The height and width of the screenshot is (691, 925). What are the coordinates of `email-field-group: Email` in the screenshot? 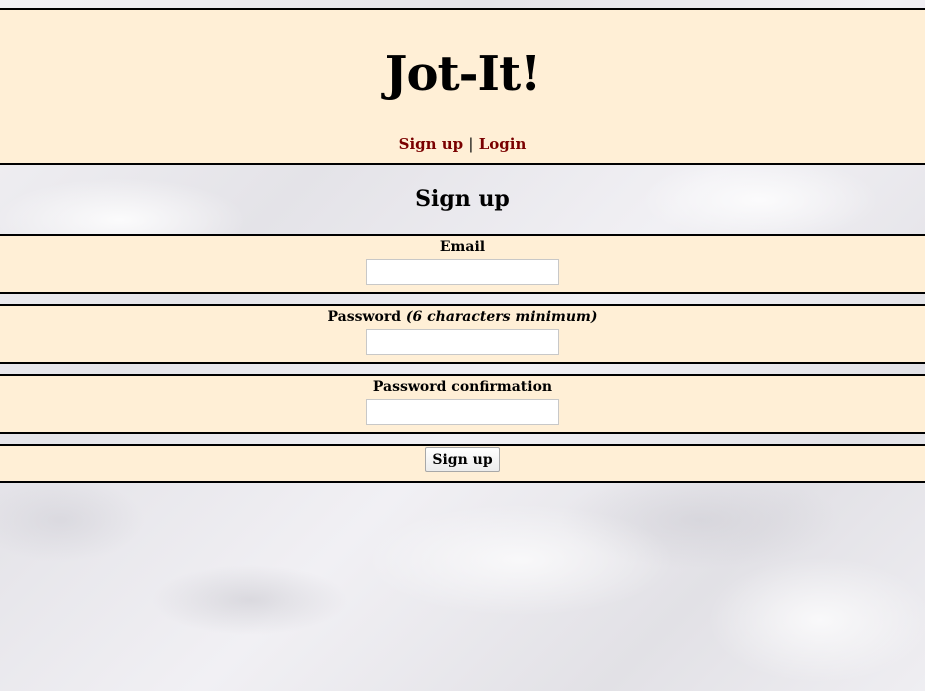 It's located at (462, 264).